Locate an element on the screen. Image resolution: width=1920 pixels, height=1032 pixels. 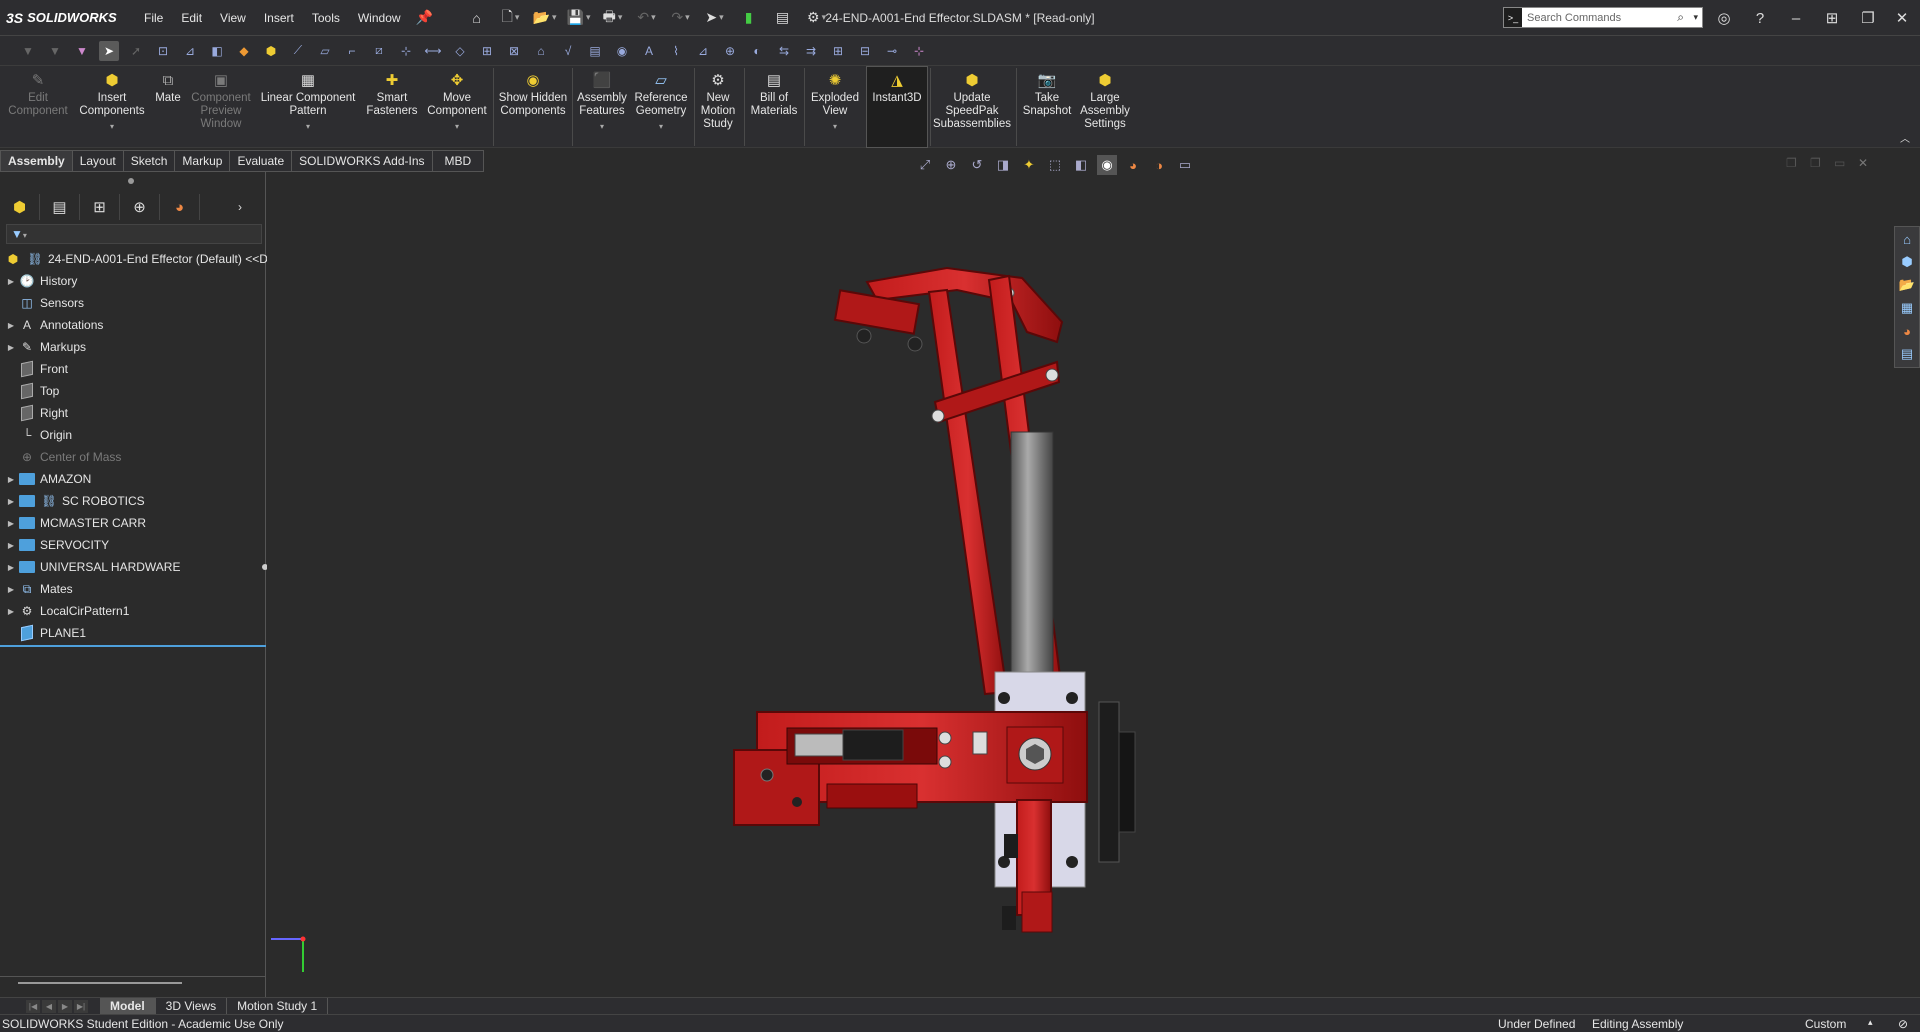
dynamic-annotation-icon: ✦ is located at coordinates (1029, 165).